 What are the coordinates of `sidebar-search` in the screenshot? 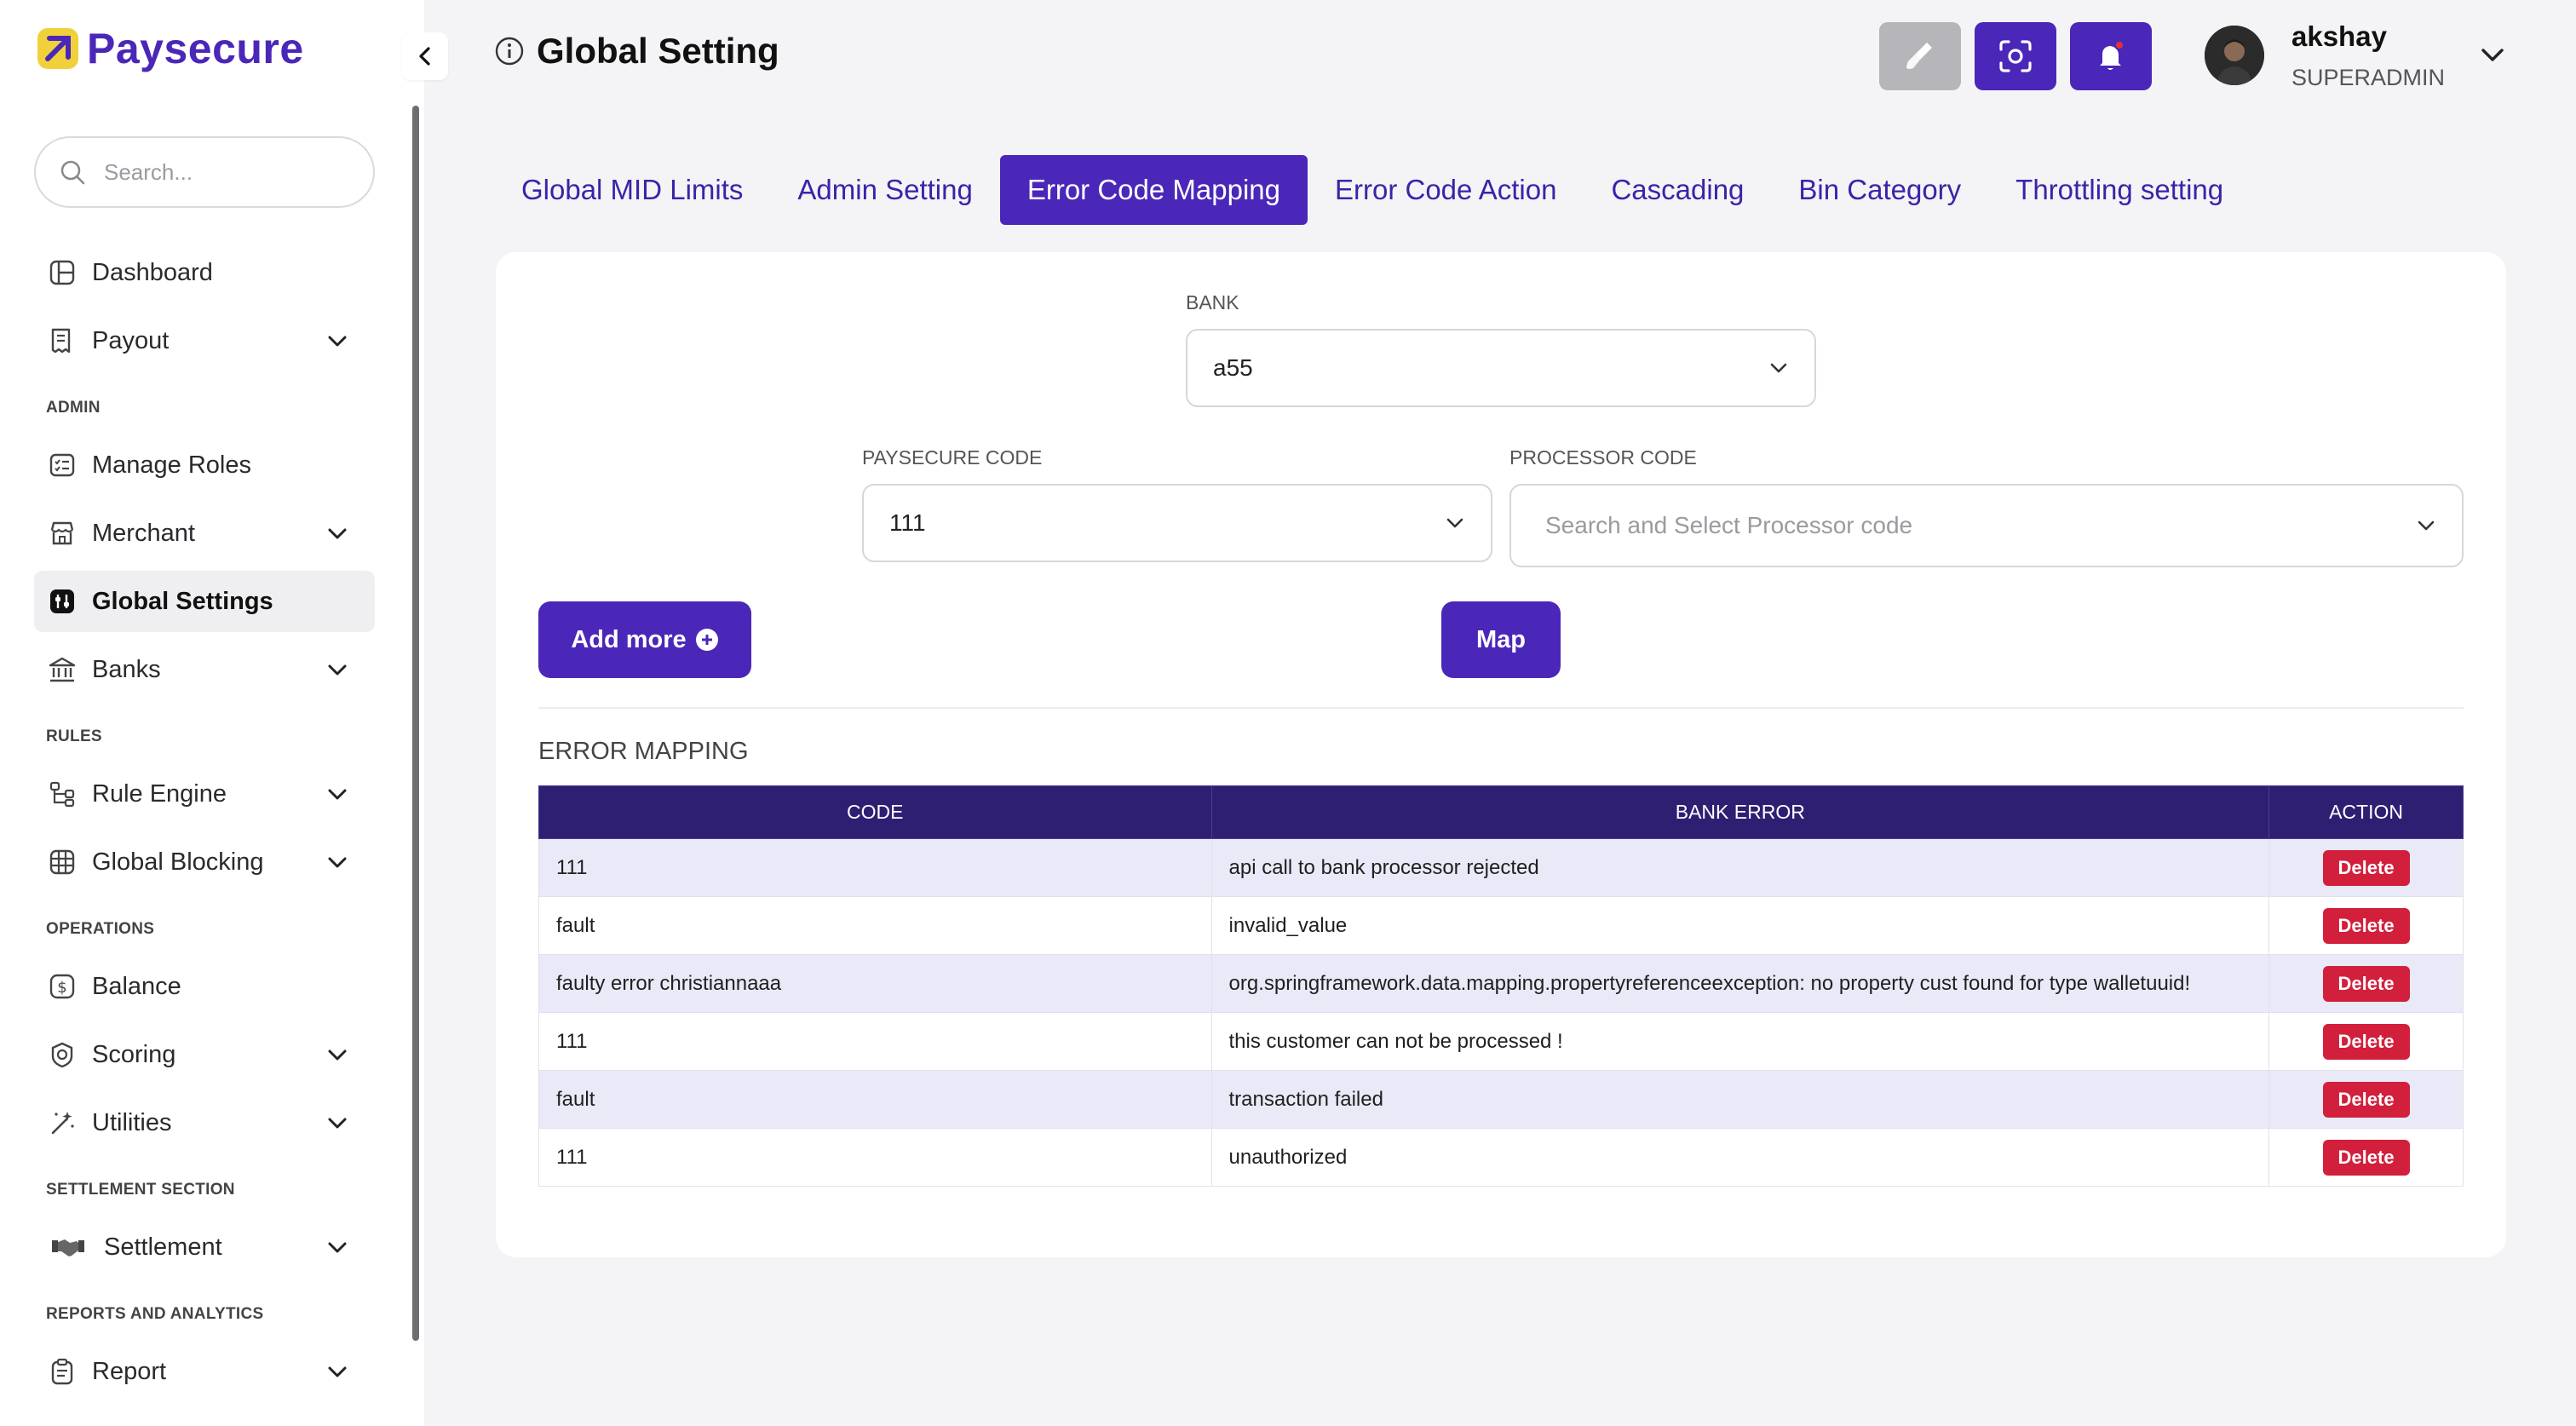 It's located at (205, 172).